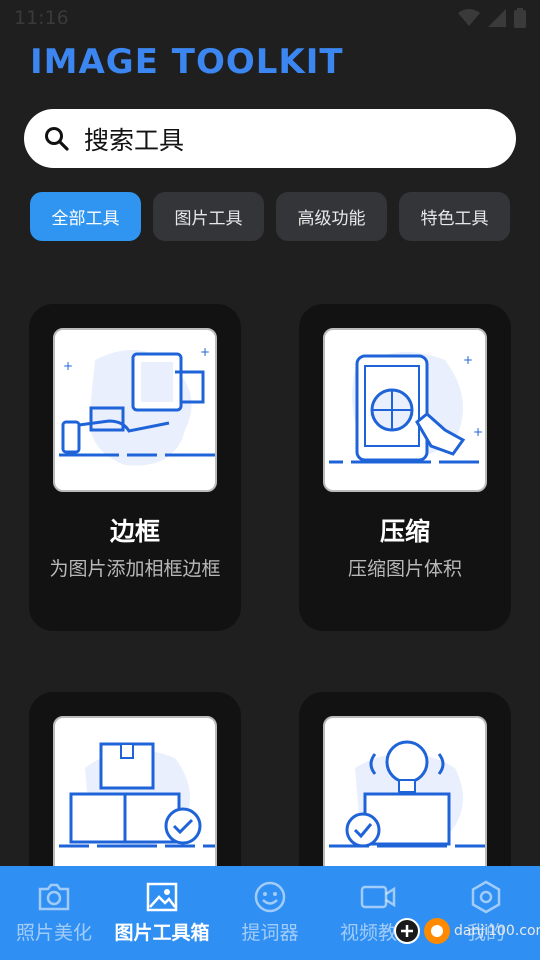 The image size is (540, 960). What do you see at coordinates (497, 931) in the screenshot?
I see `watermark-text: danji100.com` at bounding box center [497, 931].